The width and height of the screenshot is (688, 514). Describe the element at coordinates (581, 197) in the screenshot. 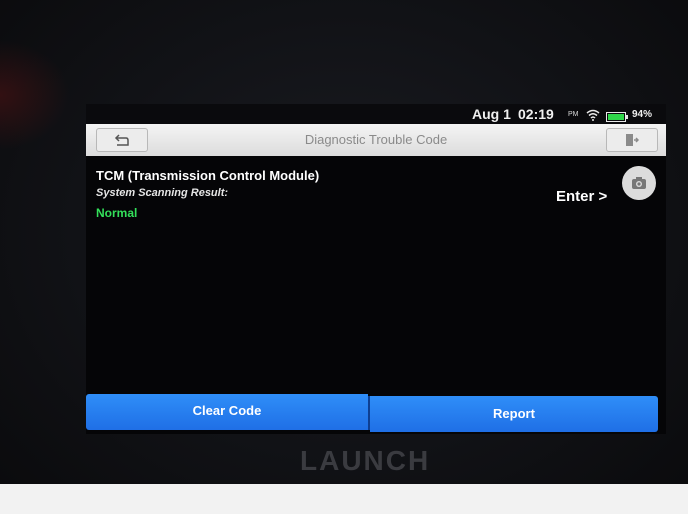

I see `enter-button: Enter >` at that location.